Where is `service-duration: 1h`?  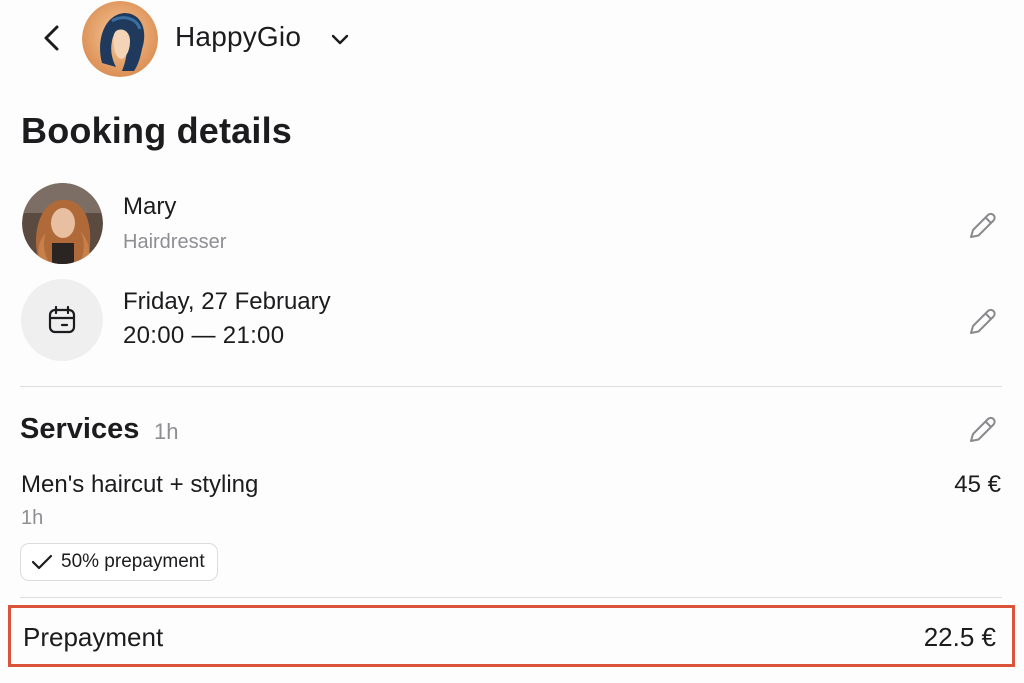 service-duration: 1h is located at coordinates (32, 518).